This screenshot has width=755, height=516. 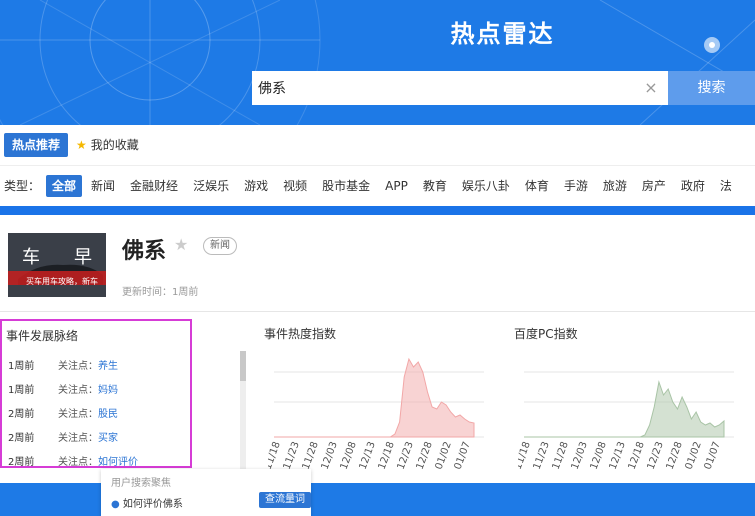 What do you see at coordinates (22, 186) in the screenshot?
I see `type-label: 类型：` at bounding box center [22, 186].